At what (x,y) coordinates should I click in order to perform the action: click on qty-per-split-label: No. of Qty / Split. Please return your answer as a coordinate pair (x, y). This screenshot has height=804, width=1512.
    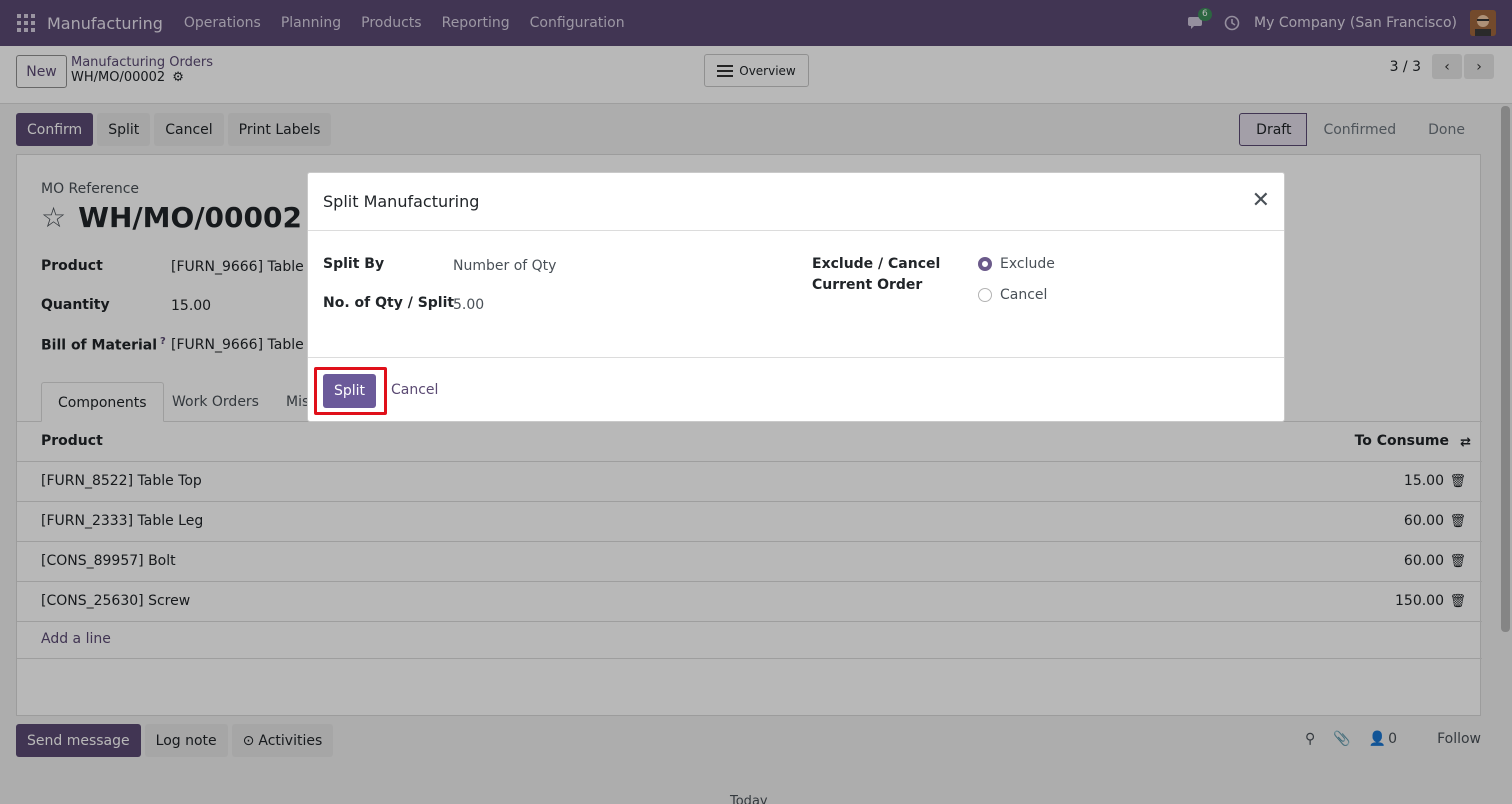
    Looking at the image, I should click on (389, 303).